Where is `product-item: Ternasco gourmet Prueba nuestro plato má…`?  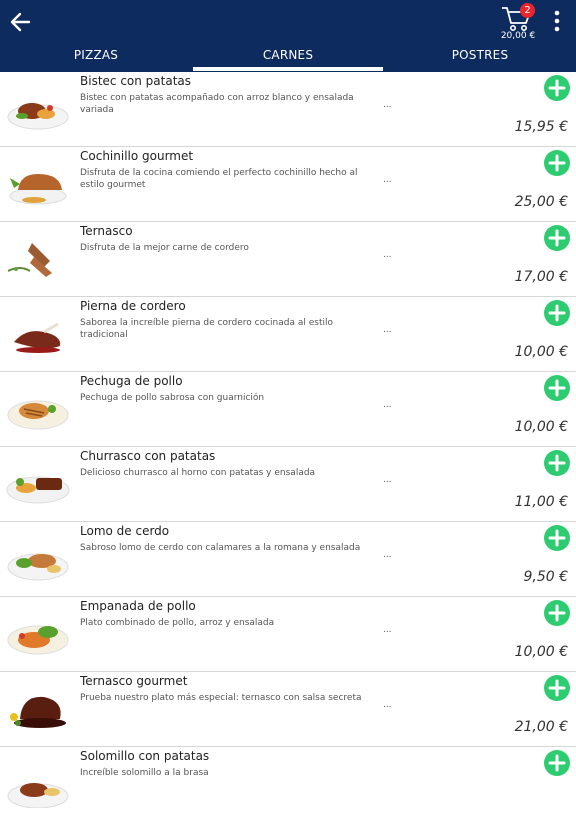 product-item: Ternasco gourmet Prueba nuestro plato má… is located at coordinates (288, 709).